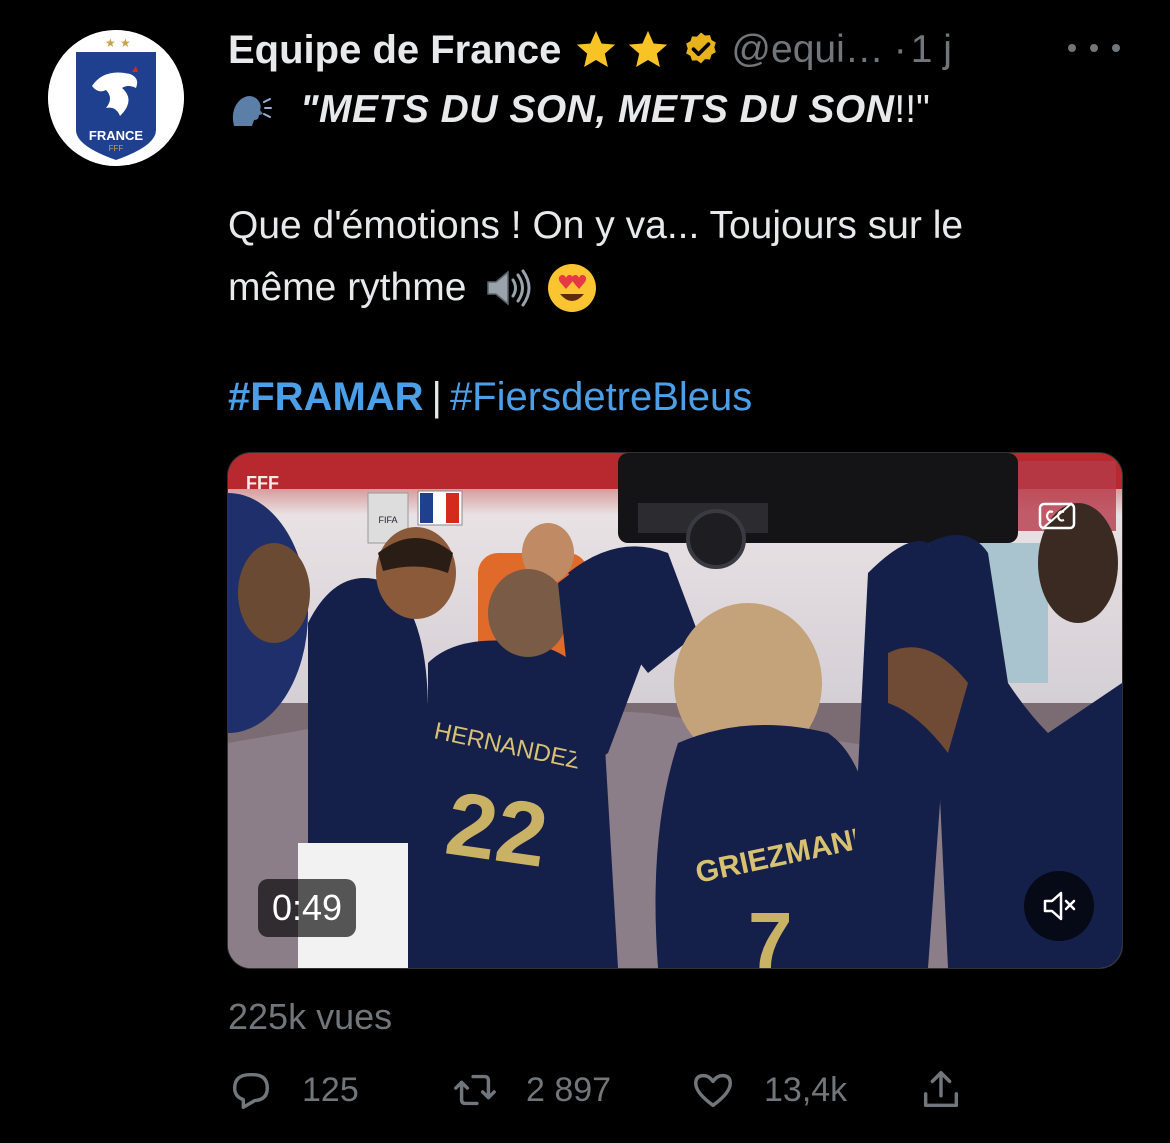 The height and width of the screenshot is (1143, 1170). What do you see at coordinates (475, 1090) in the screenshot?
I see `retweet-icon` at bounding box center [475, 1090].